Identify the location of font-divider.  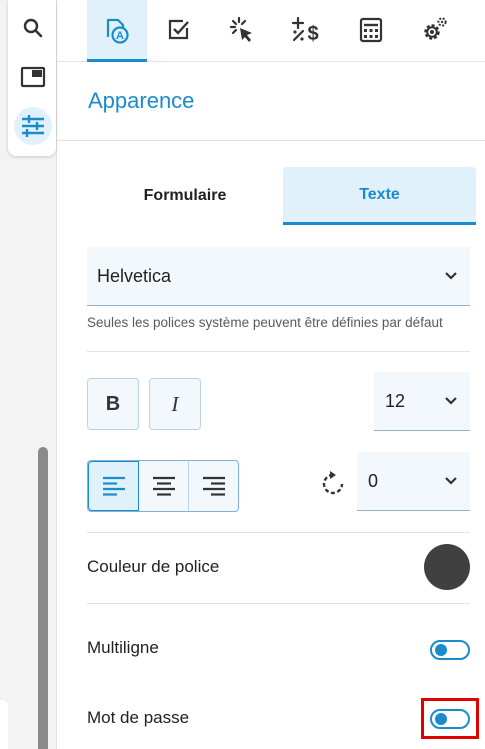
(278, 351).